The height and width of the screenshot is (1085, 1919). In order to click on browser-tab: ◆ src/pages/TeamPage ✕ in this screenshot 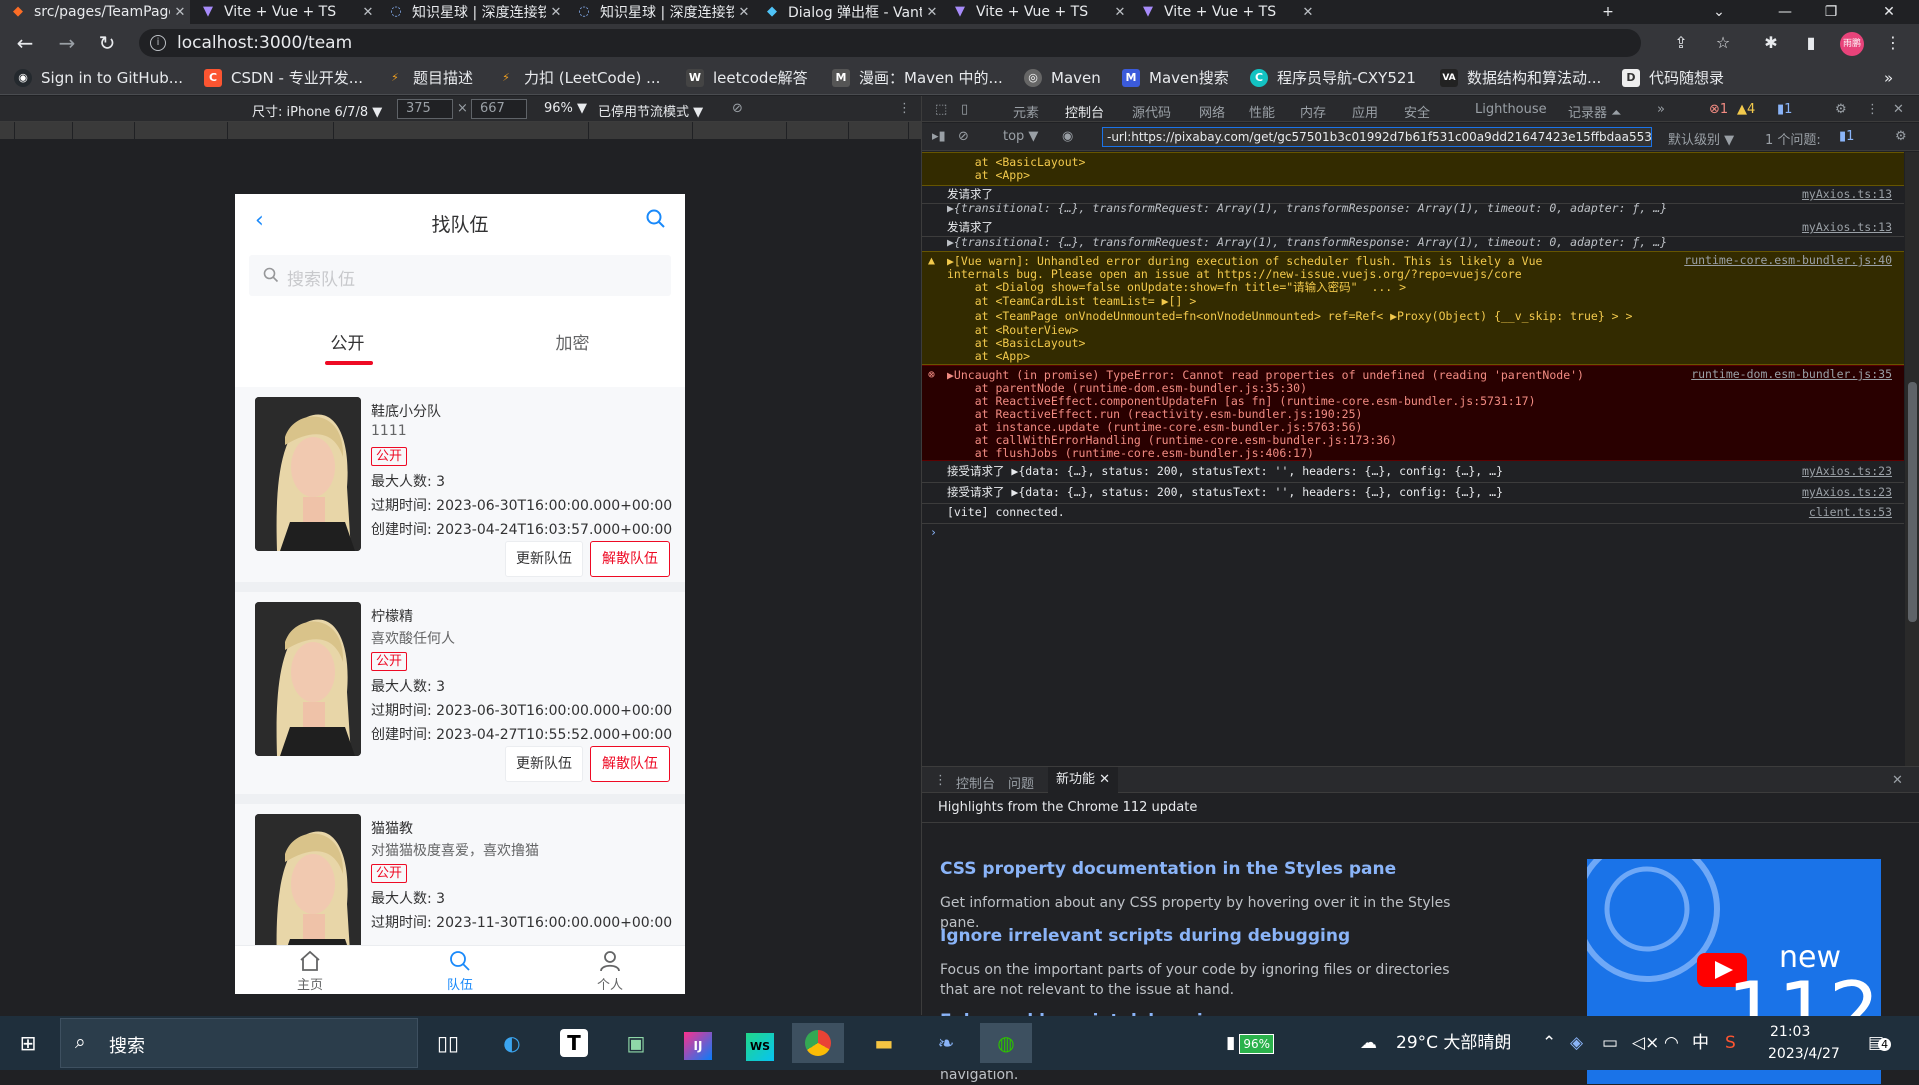, I will do `click(95, 12)`.